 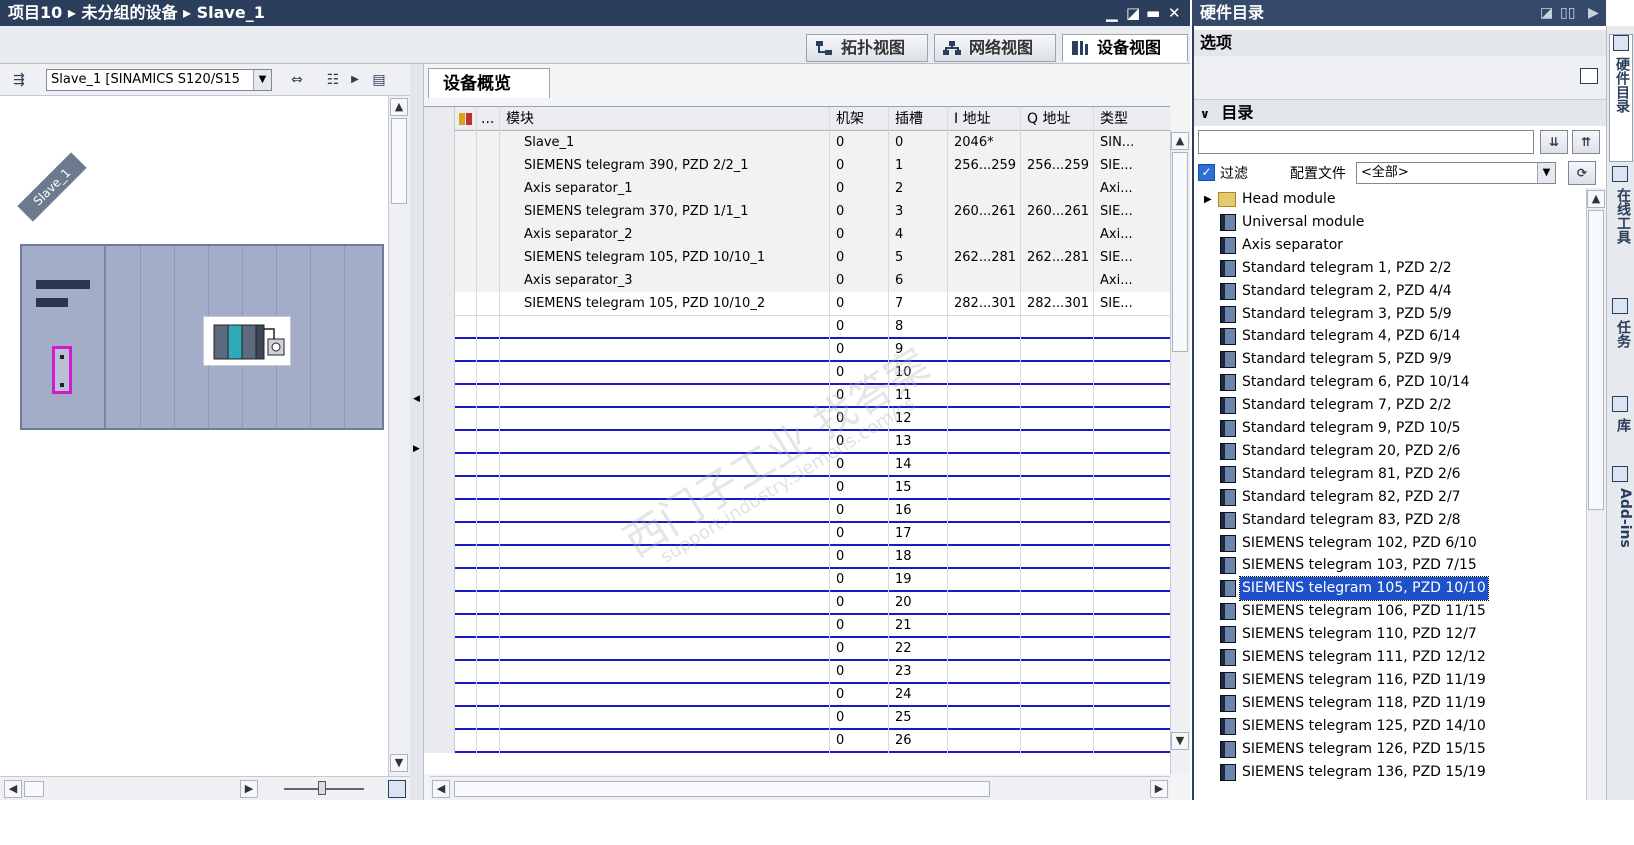 I want to click on cell-i-address: 262...281, so click(x=984, y=258).